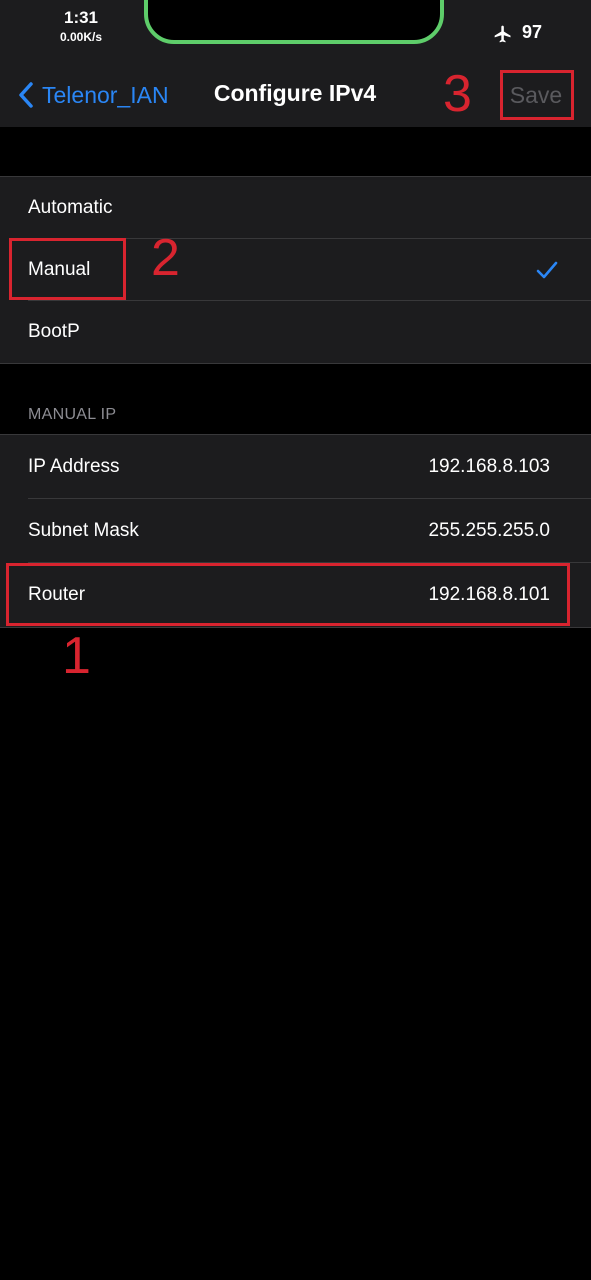  What do you see at coordinates (294, 22) in the screenshot?
I see `dynamic-island` at bounding box center [294, 22].